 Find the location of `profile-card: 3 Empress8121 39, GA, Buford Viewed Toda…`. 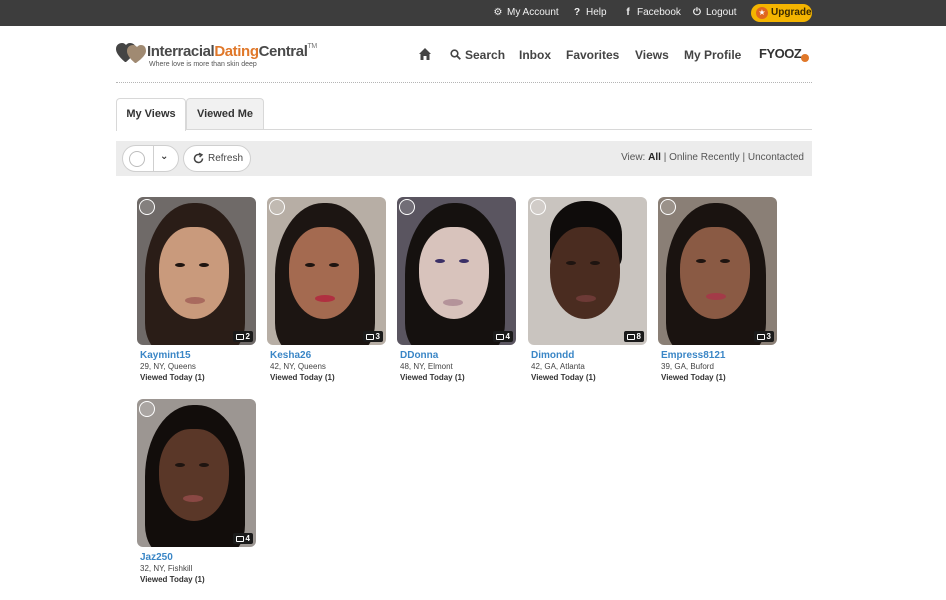

profile-card: 3 Empress8121 39, GA, Buford Viewed Toda… is located at coordinates (717, 292).